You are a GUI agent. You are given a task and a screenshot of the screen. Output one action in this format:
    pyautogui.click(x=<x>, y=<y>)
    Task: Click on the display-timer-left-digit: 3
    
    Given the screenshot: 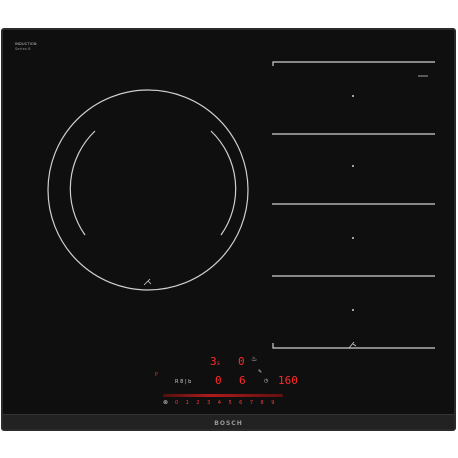 What is the action you would take?
    pyautogui.click(x=213, y=361)
    